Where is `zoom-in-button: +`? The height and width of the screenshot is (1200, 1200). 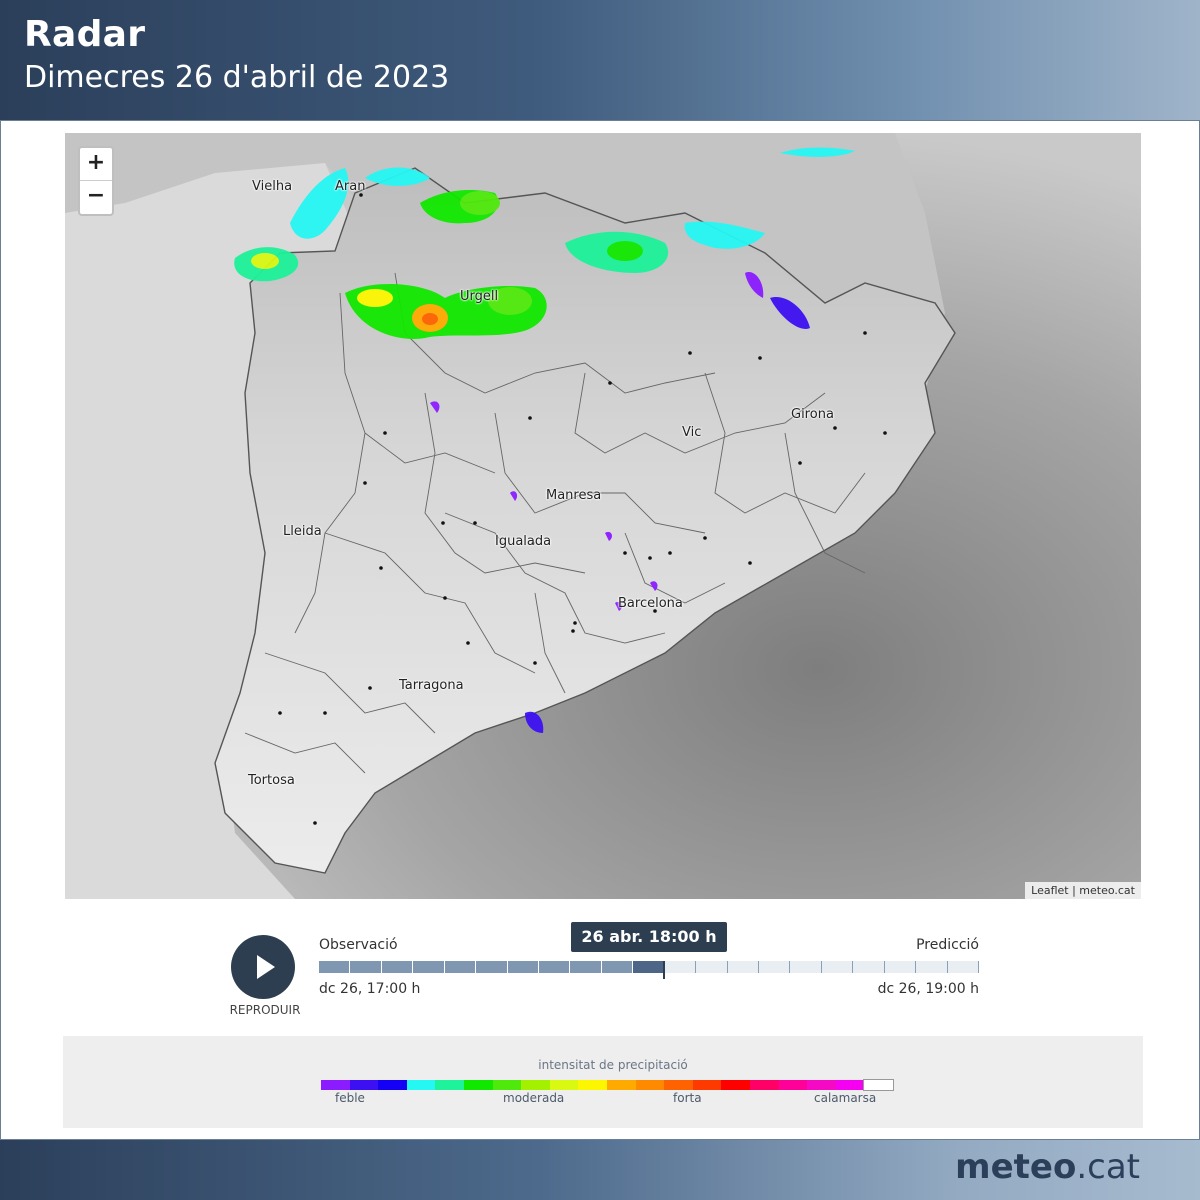
zoom-in-button: + is located at coordinates (96, 164).